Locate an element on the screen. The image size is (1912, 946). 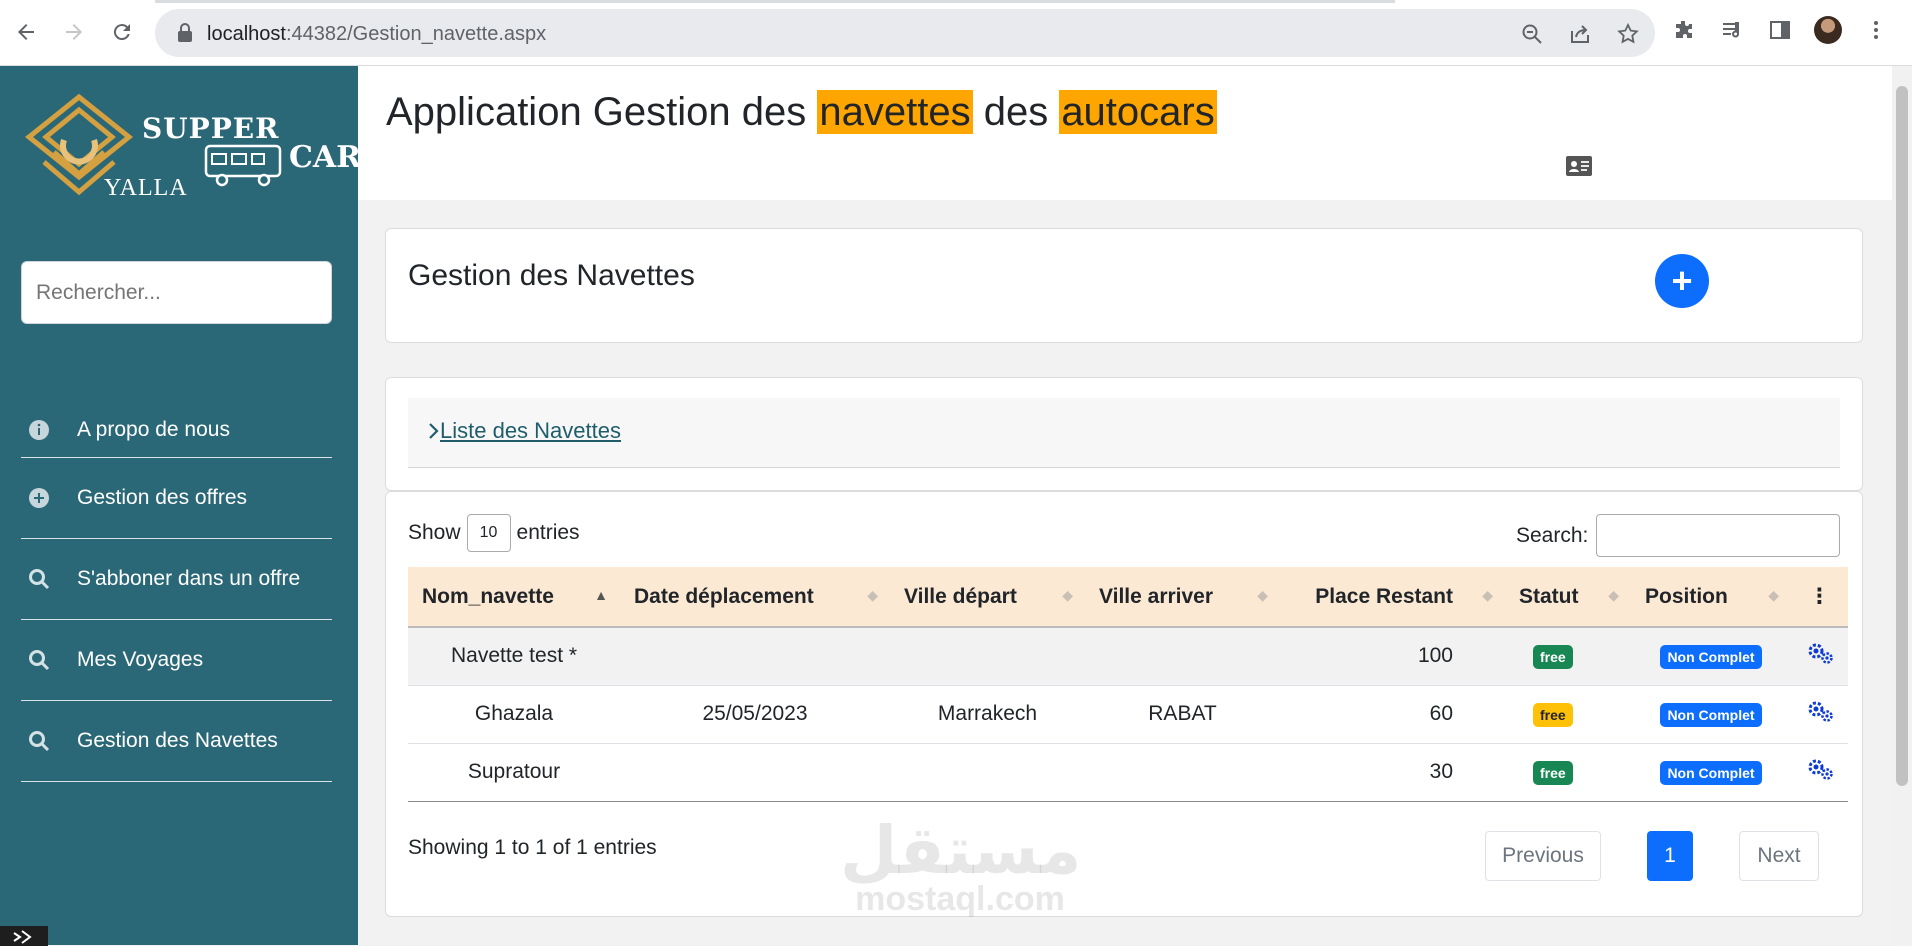
cell-places: 60 is located at coordinates (1441, 713).